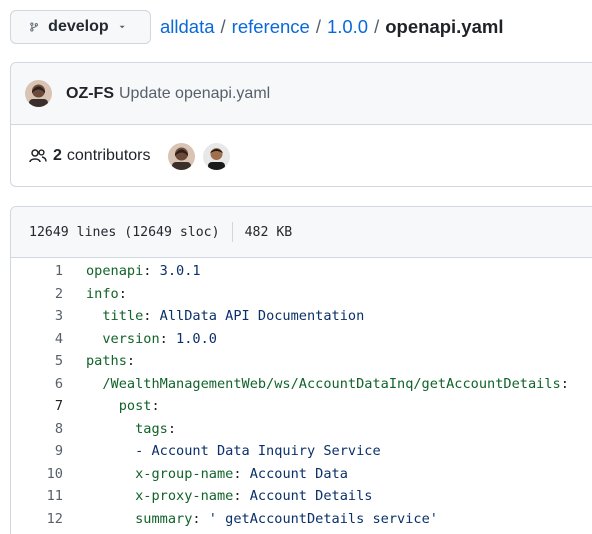 The image size is (592, 534). Describe the element at coordinates (48, 361) in the screenshot. I see `line-number: 5` at that location.